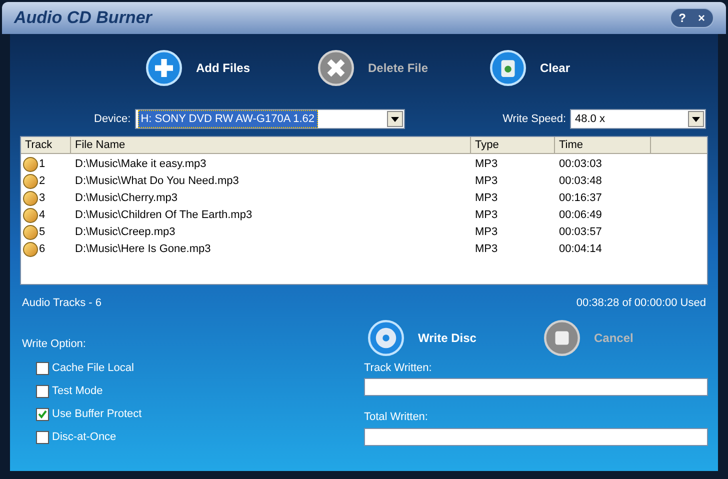  What do you see at coordinates (228, 119) in the screenshot?
I see `dropdown-value: H: SONY DVD RW AW-G170A 1.62` at bounding box center [228, 119].